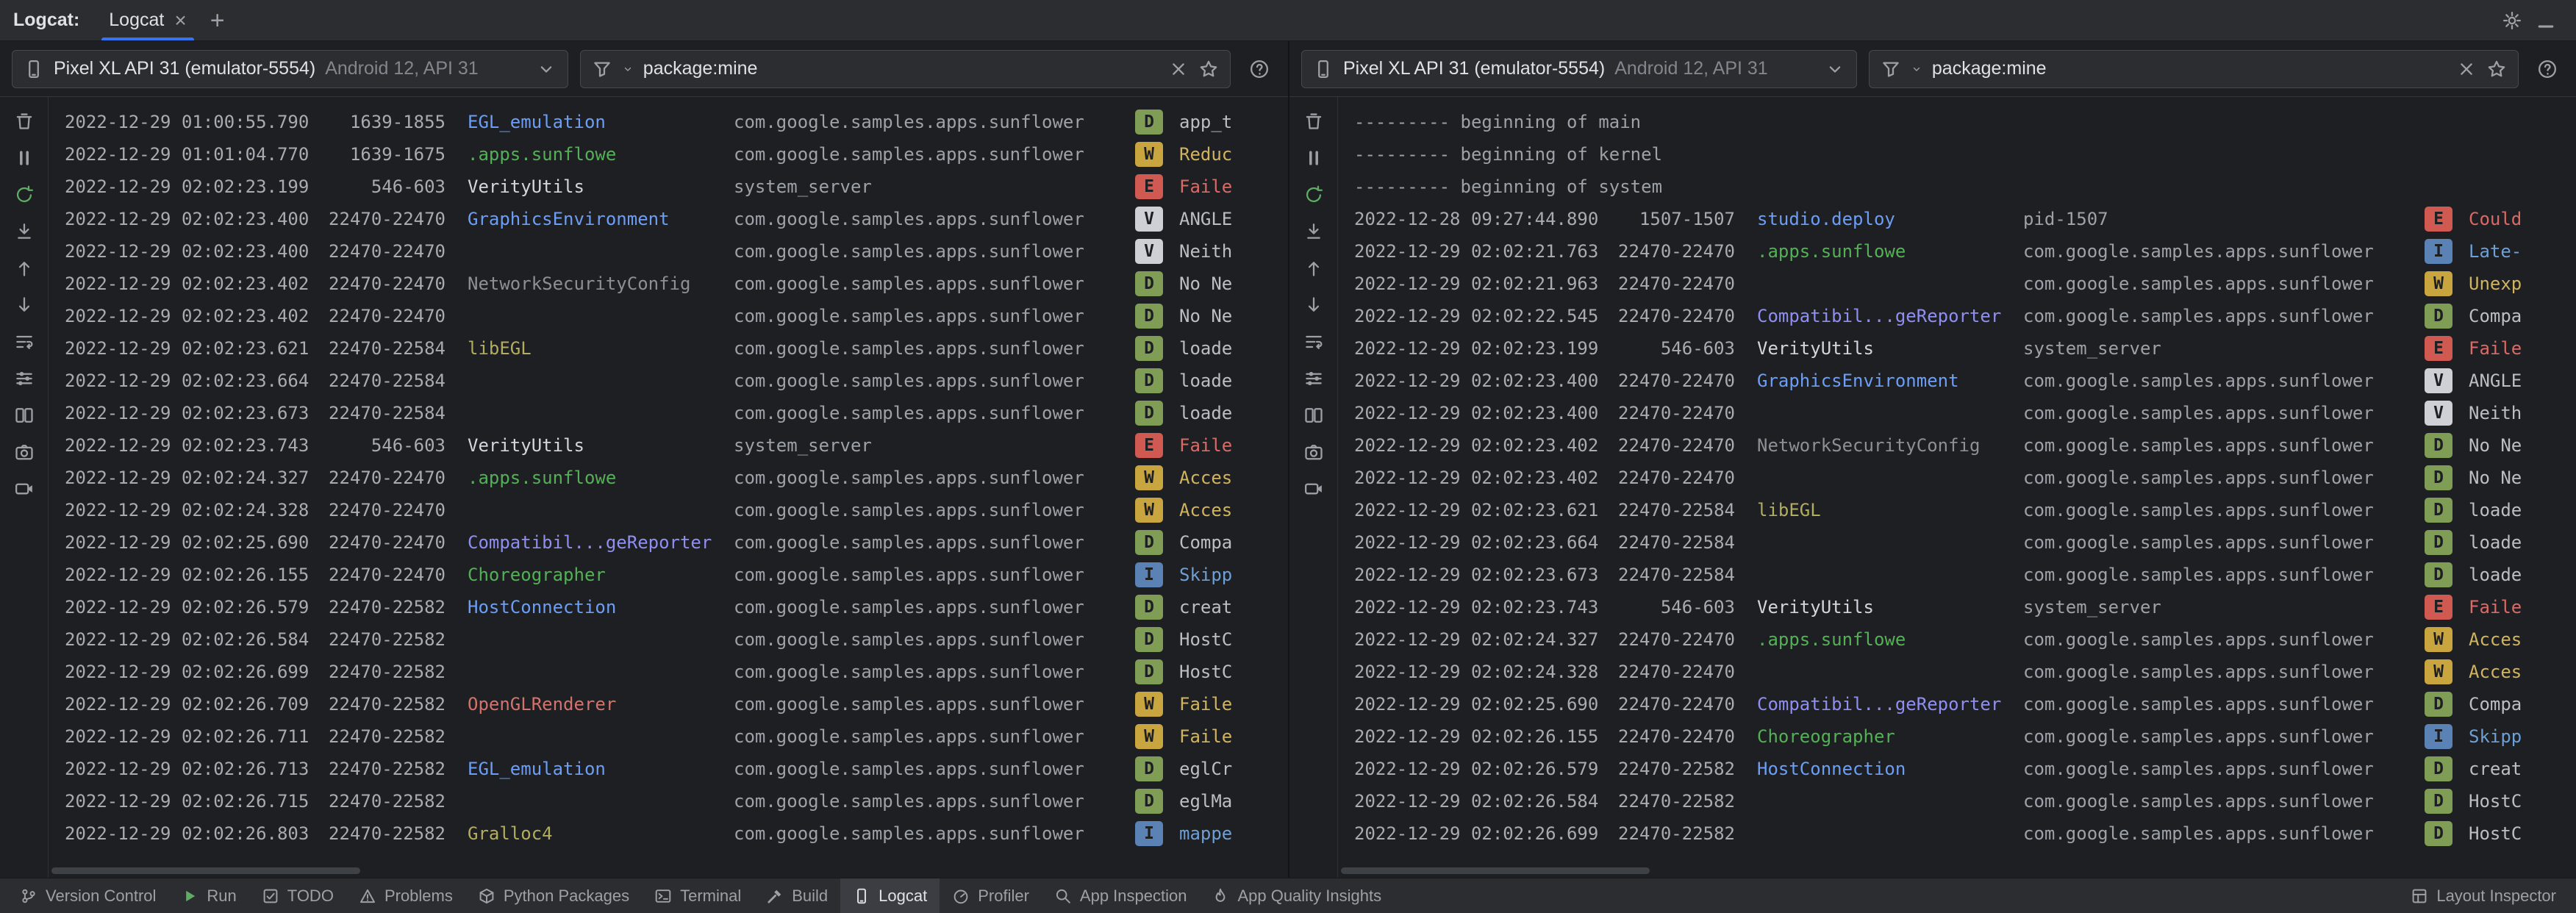  Describe the element at coordinates (797, 896) in the screenshot. I see `statusbar-item-build: Build` at that location.